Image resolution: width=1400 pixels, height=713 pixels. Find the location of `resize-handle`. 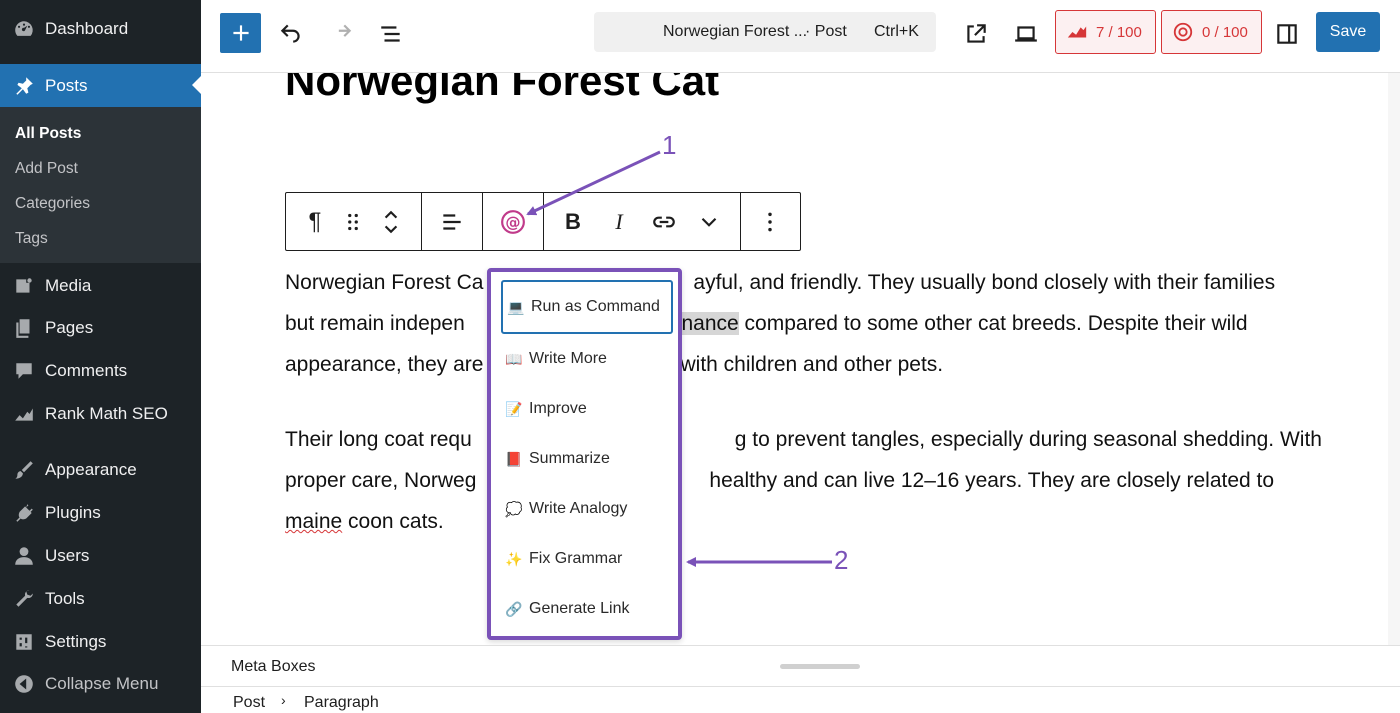

resize-handle is located at coordinates (820, 666).